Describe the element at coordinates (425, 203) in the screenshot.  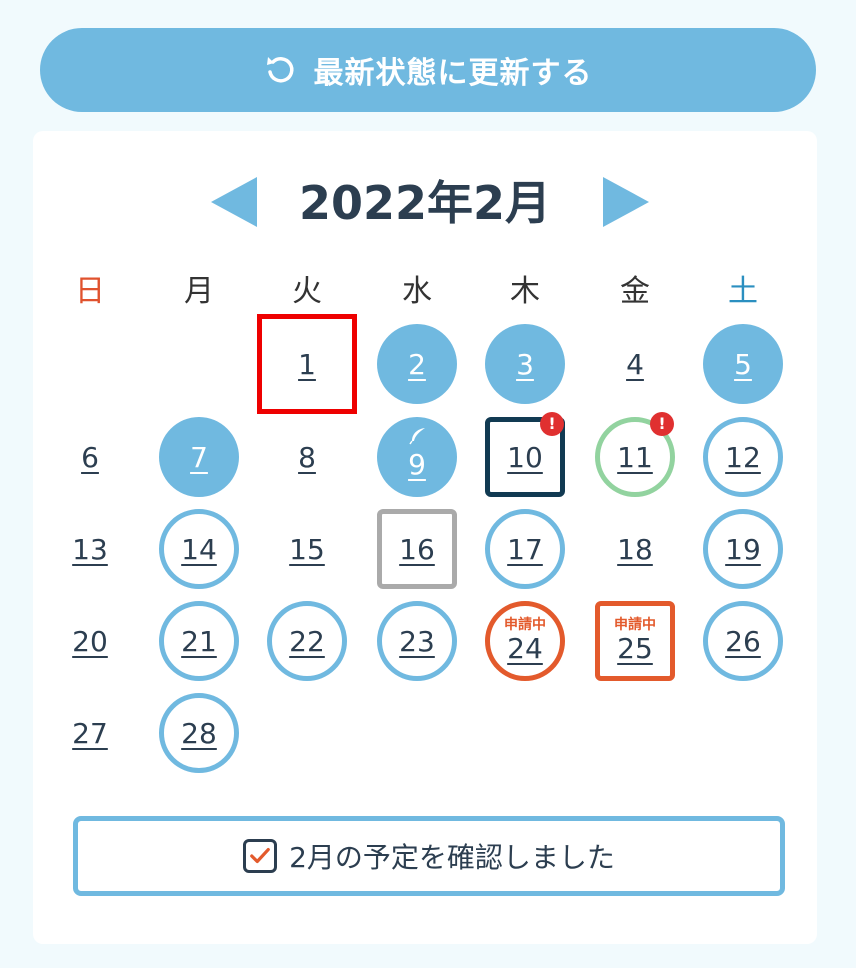
I see `month-title: 2022年2月` at that location.